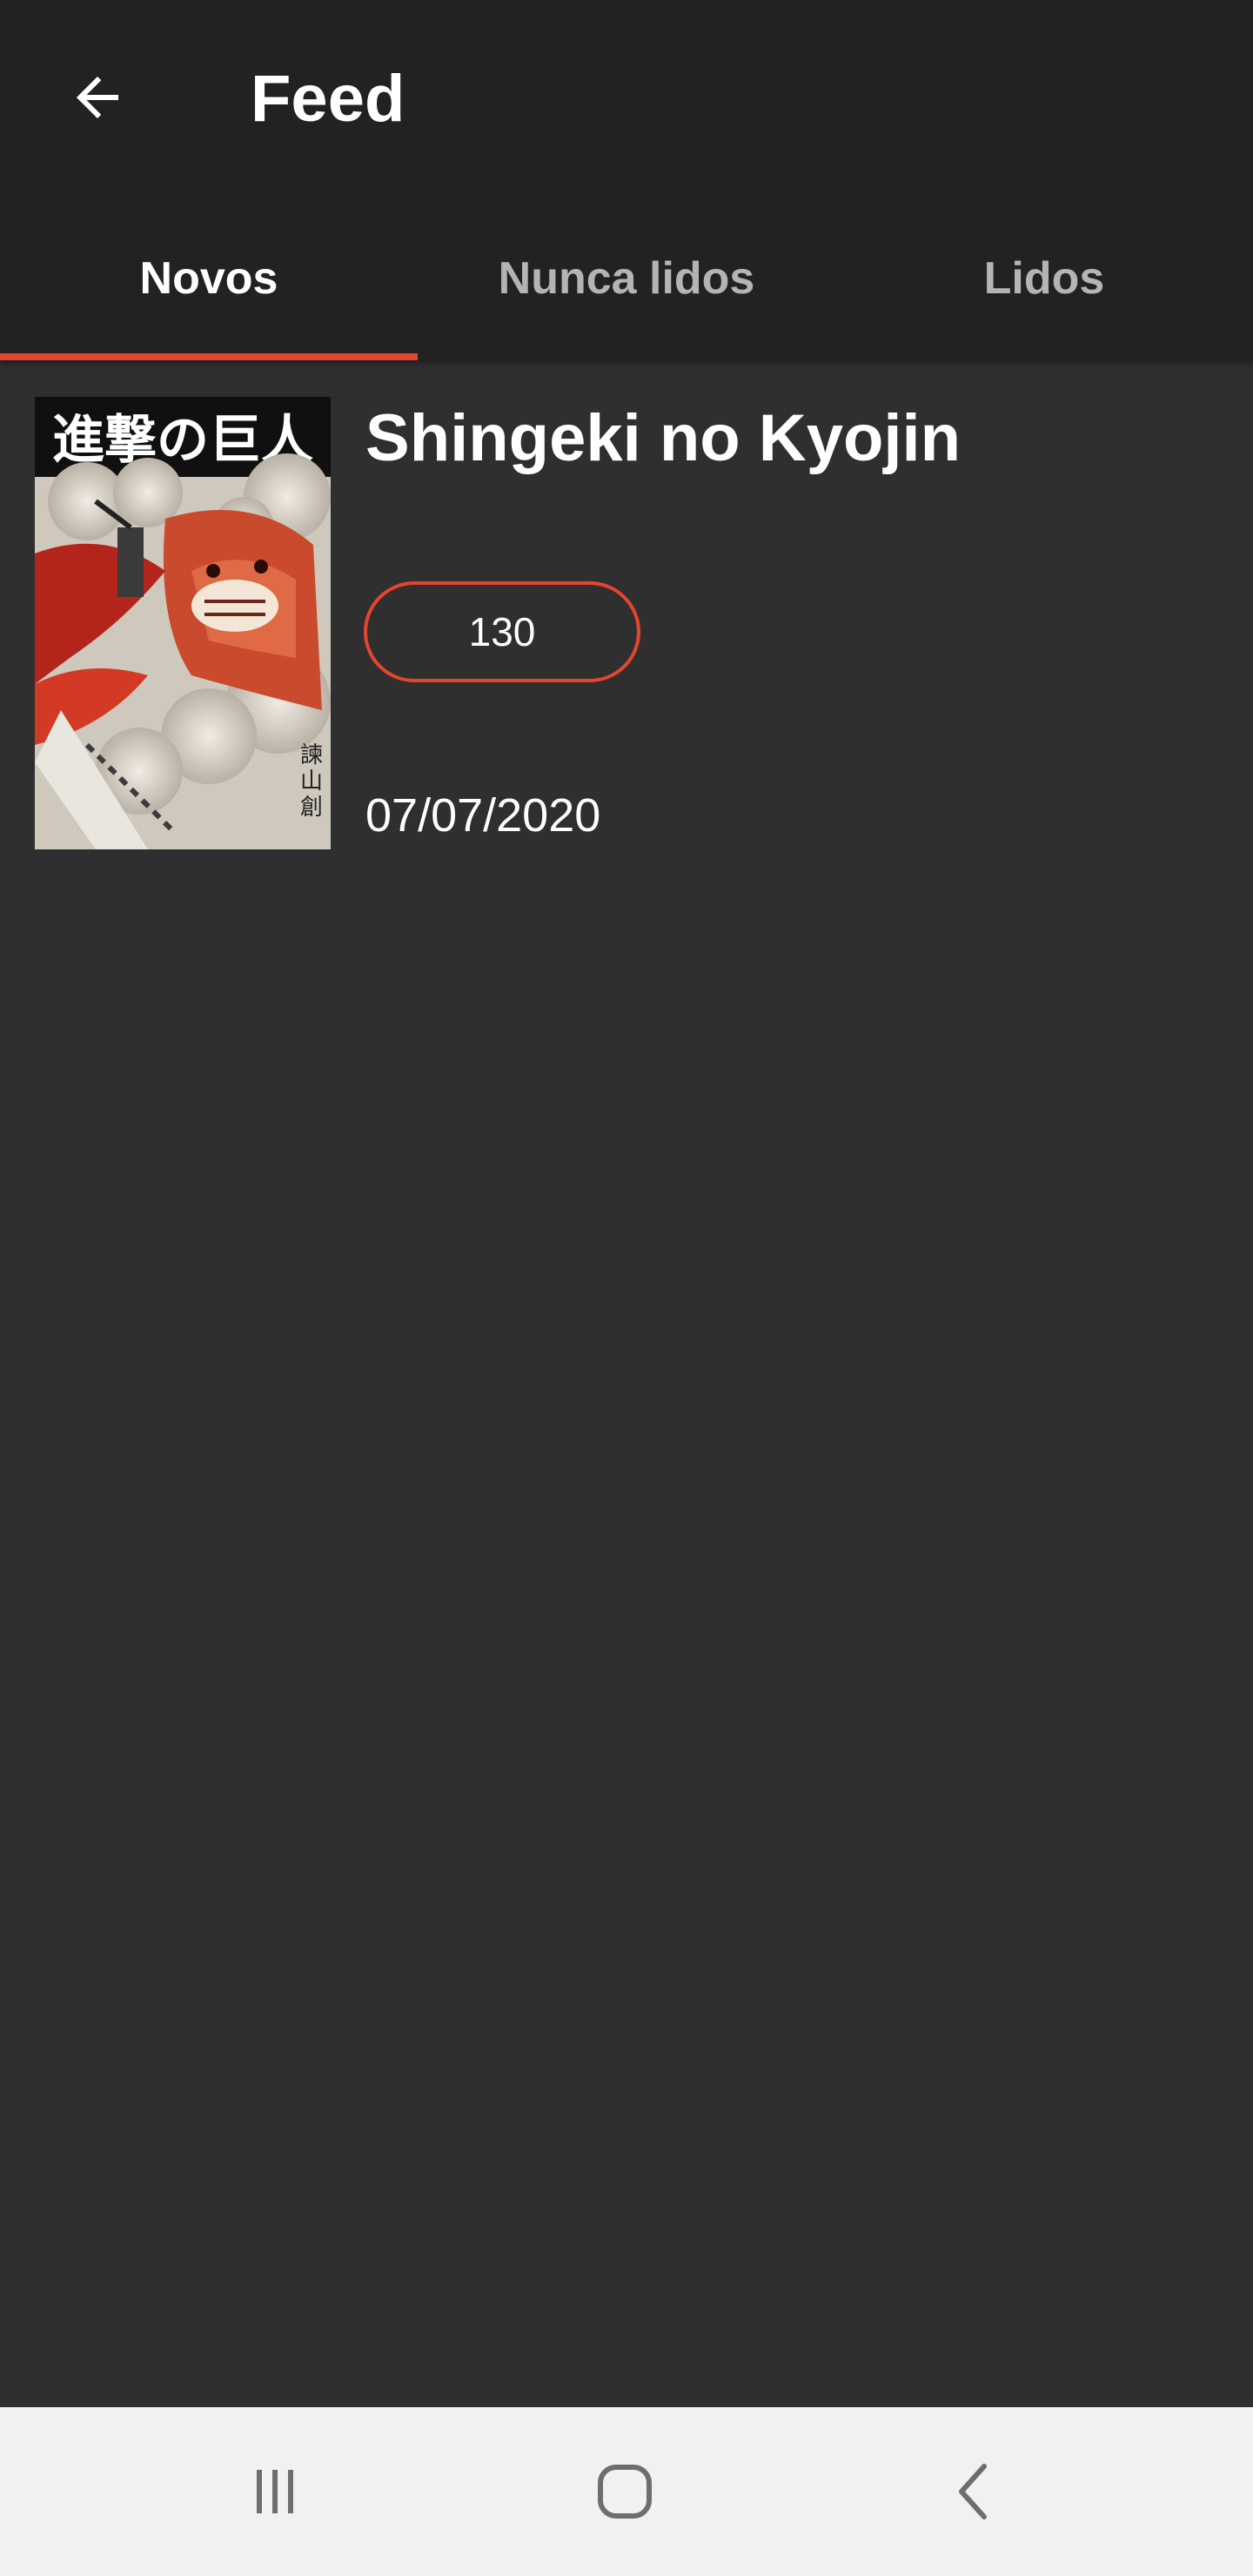 Image resolution: width=1253 pixels, height=2576 pixels. I want to click on tab-novos: Novos, so click(209, 278).